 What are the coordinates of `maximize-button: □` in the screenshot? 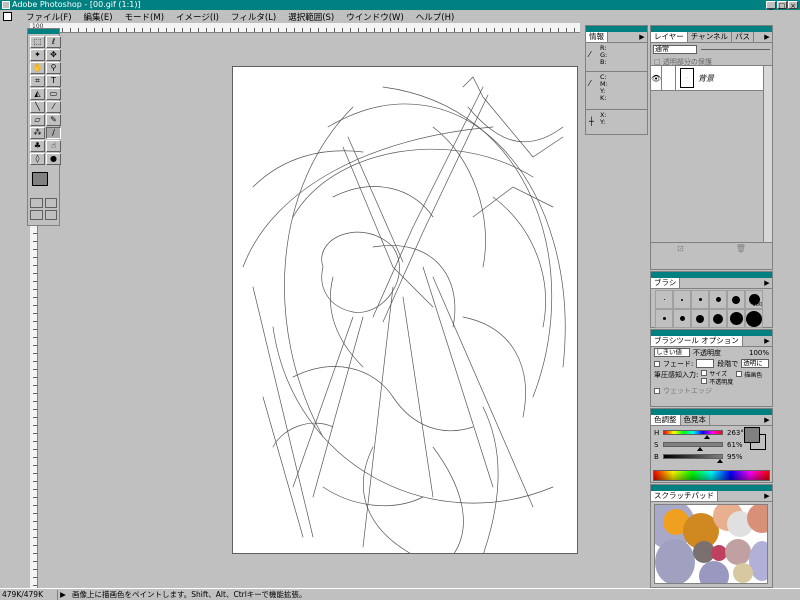 It's located at (782, 5).